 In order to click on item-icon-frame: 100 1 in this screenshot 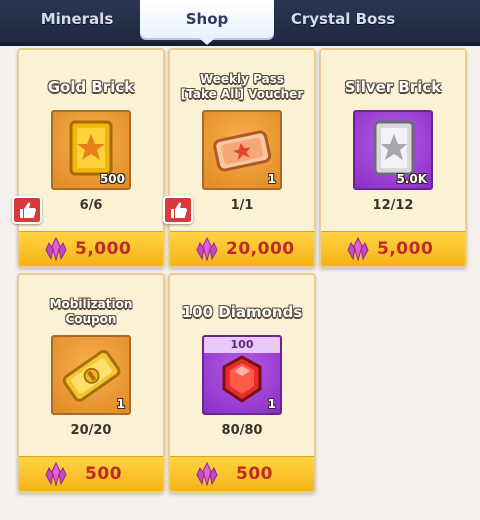, I will do `click(242, 375)`.